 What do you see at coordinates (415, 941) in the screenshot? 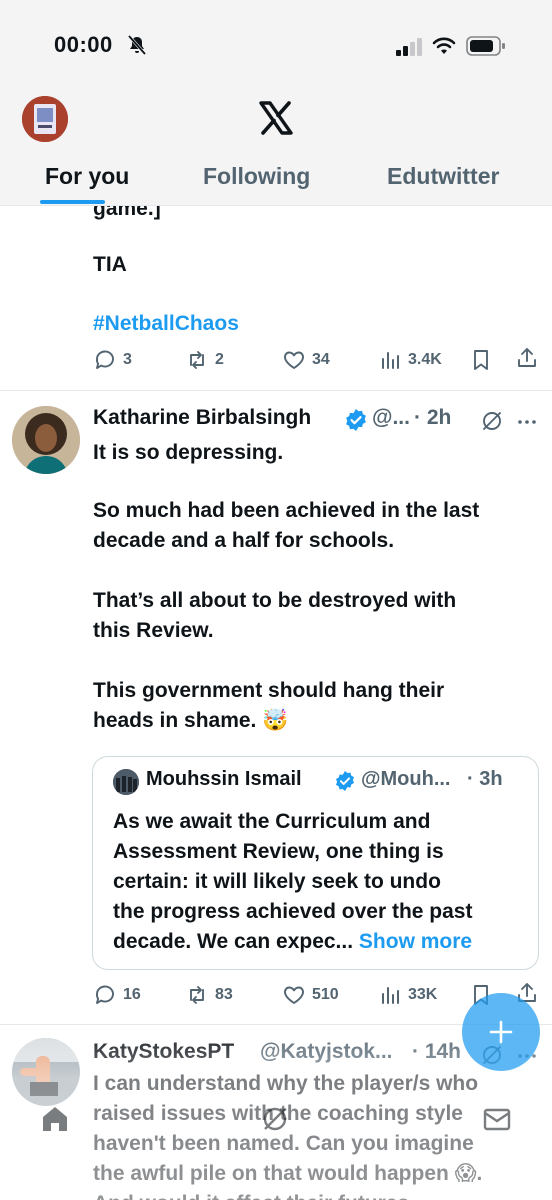
I see `show-more-link: Show more` at bounding box center [415, 941].